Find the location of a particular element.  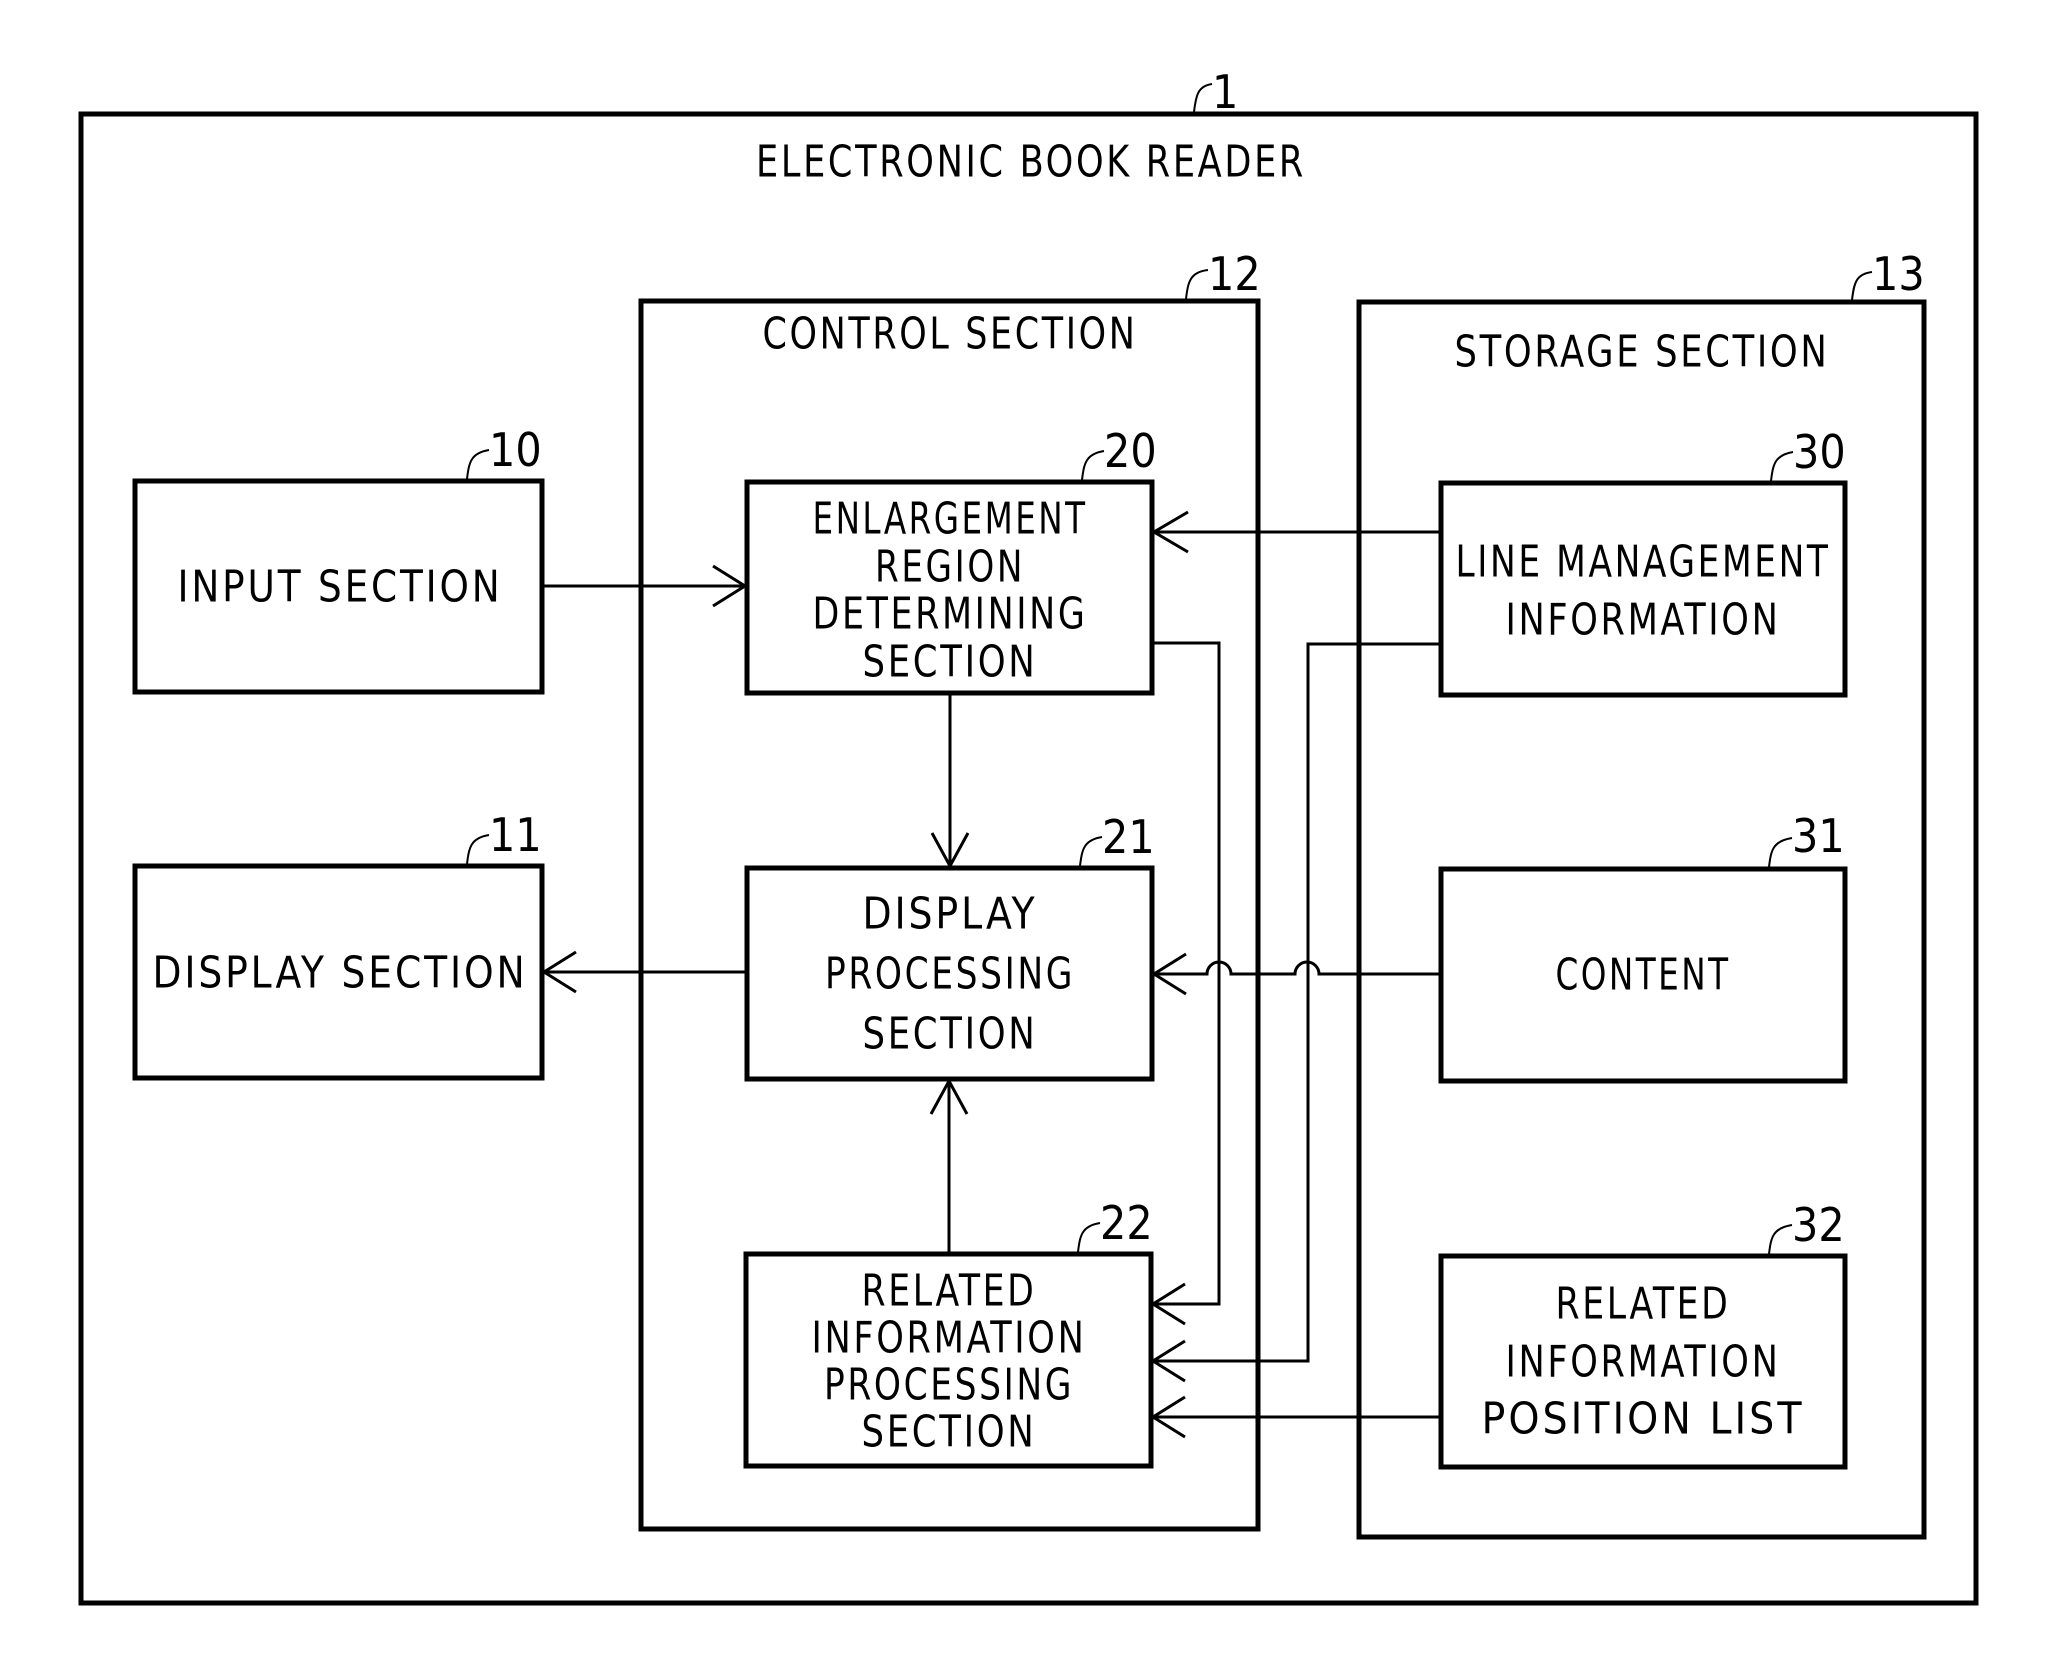

display-processing-label-line-3: SECTION is located at coordinates (950, 1034).